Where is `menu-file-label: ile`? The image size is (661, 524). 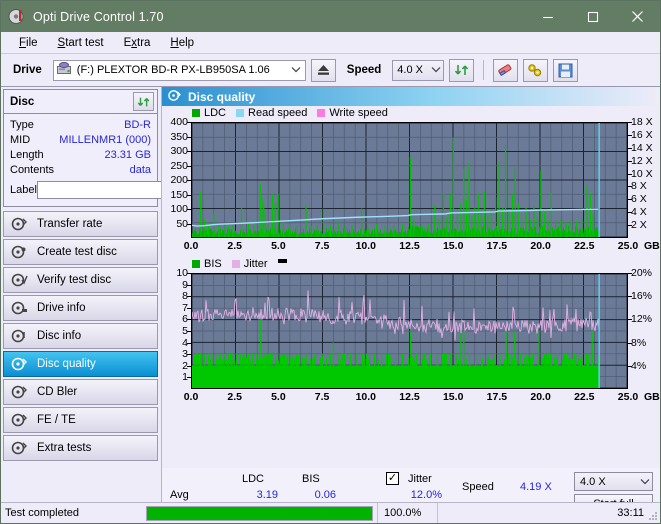
menu-file-label: ile is located at coordinates (32, 42).